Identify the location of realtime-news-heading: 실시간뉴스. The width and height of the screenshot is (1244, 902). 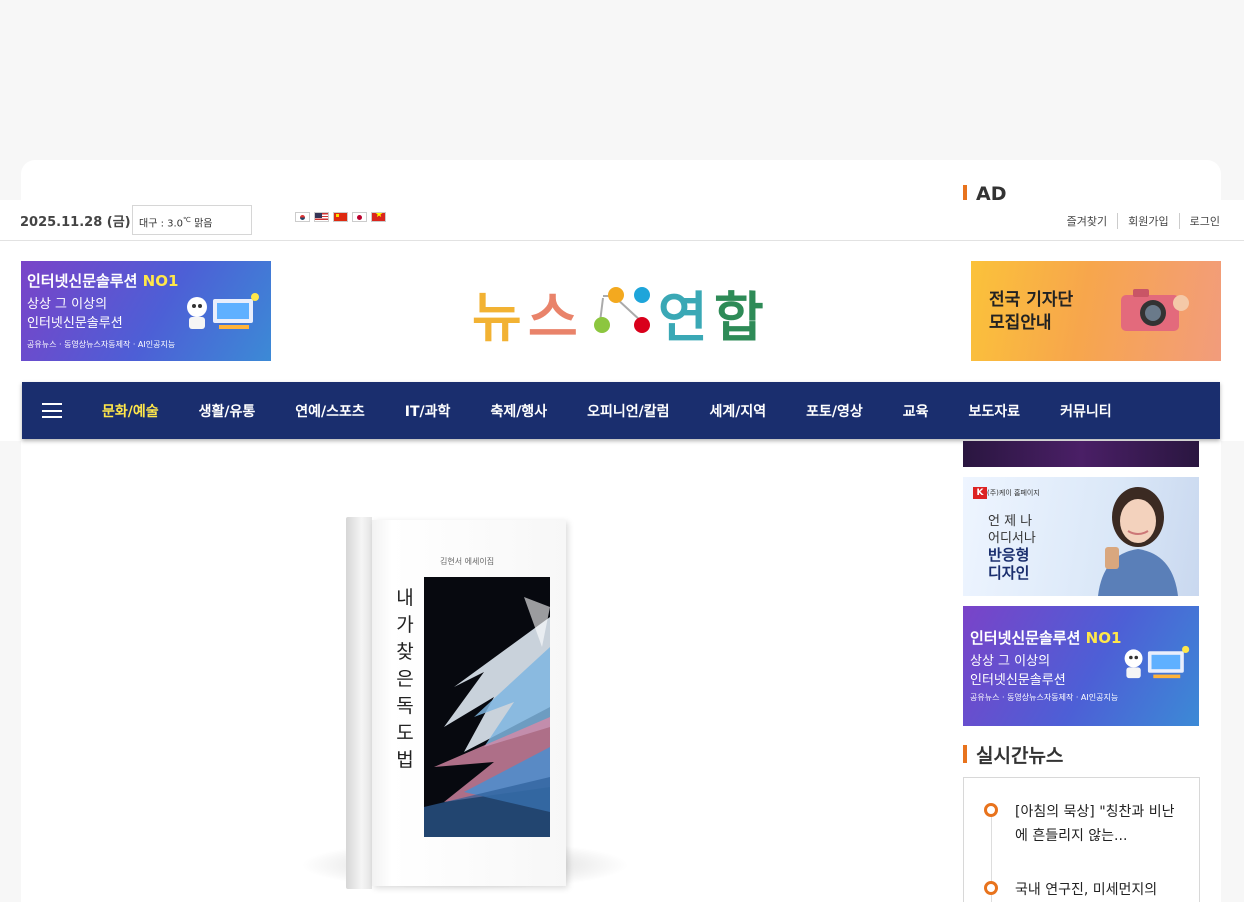
(1013, 754).